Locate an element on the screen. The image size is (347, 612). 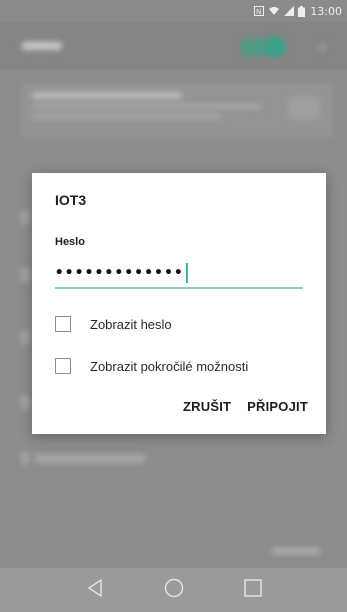
password-label: Heslo is located at coordinates (70, 242).